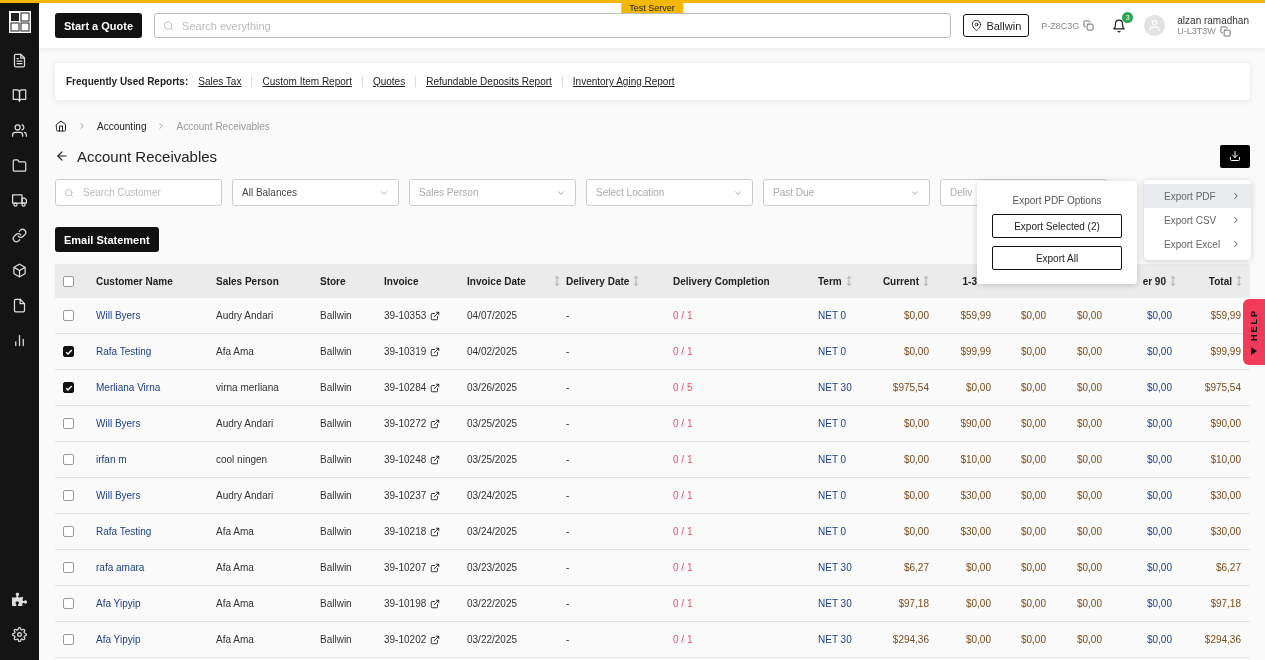 The image size is (1265, 660). What do you see at coordinates (19, 634) in the screenshot?
I see `settings-icon` at bounding box center [19, 634].